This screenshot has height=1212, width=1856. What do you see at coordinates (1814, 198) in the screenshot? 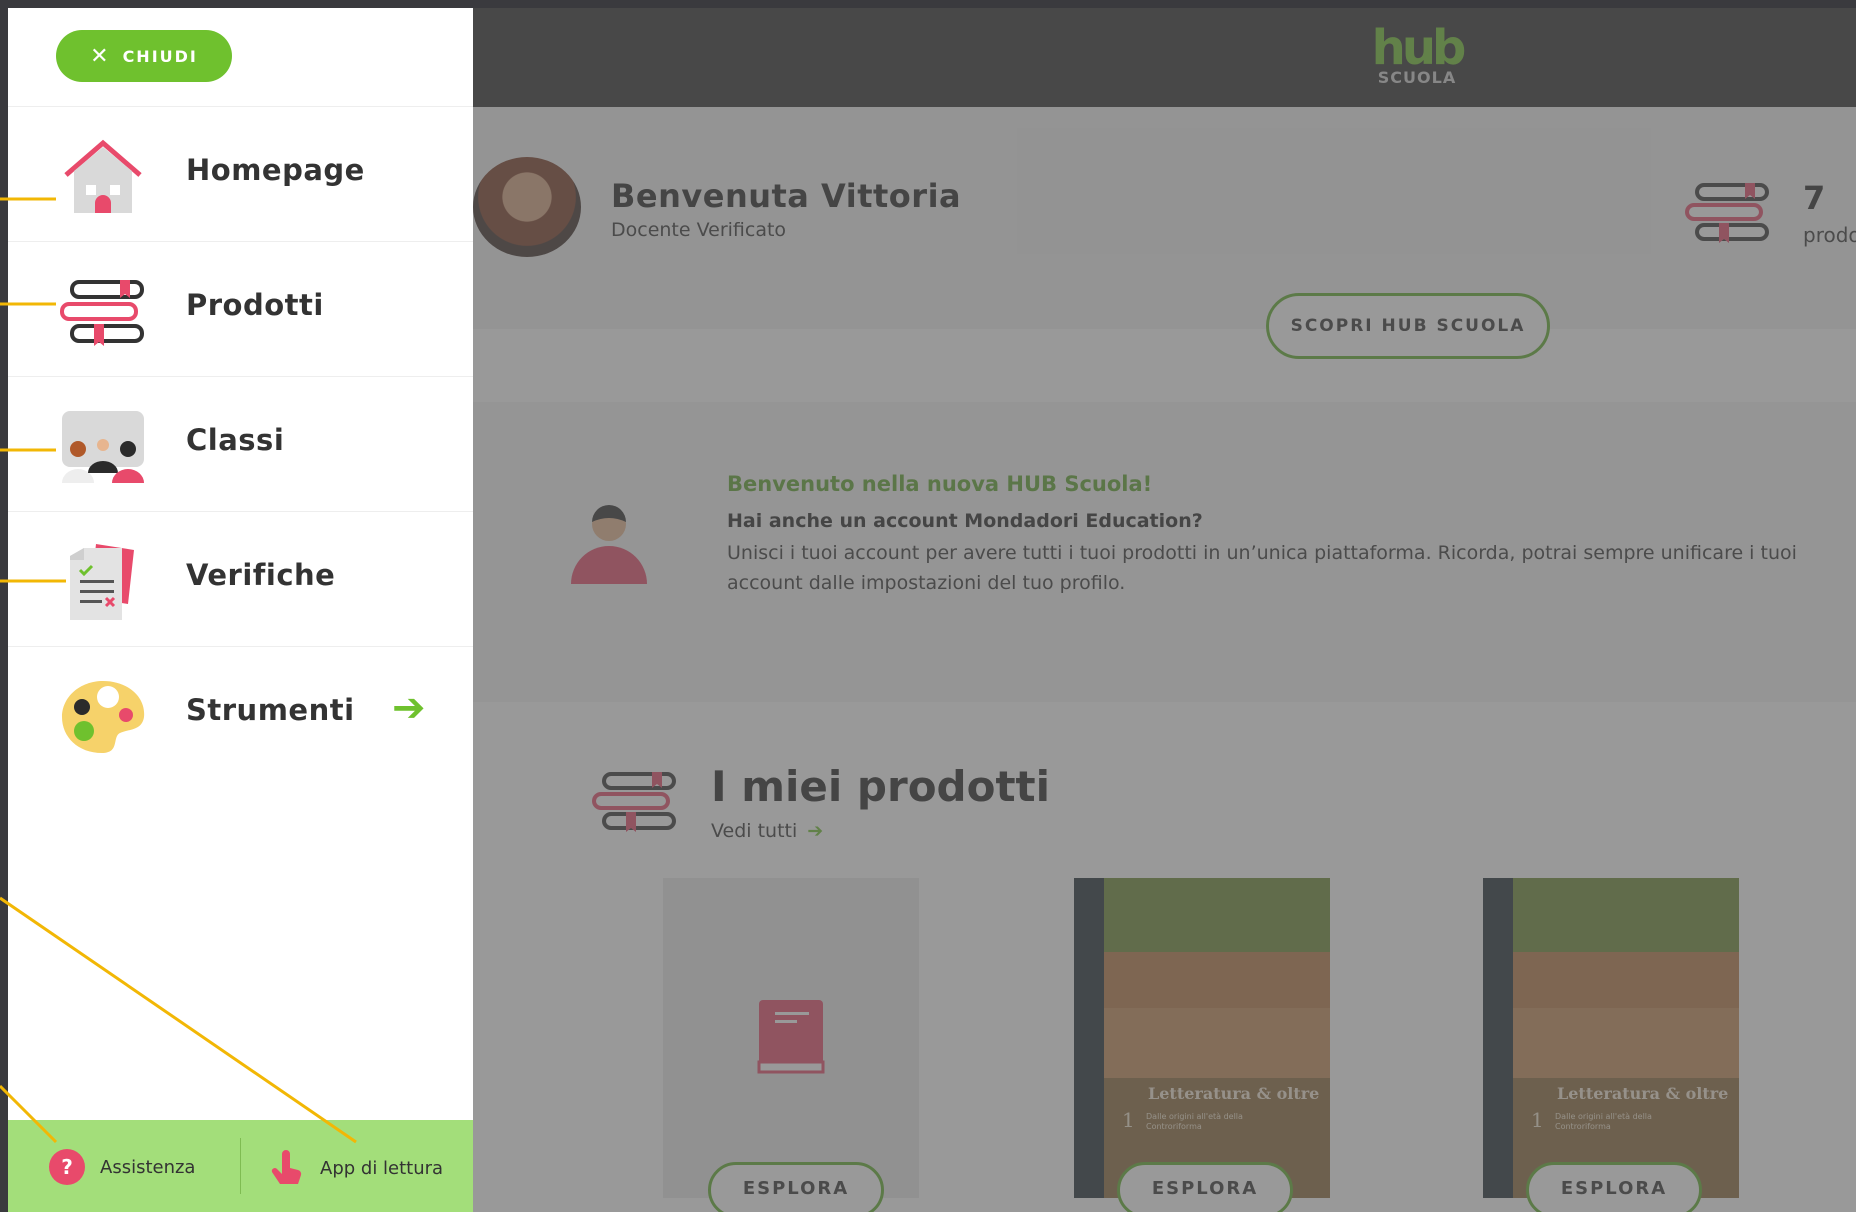
I see `product-count: 7` at bounding box center [1814, 198].